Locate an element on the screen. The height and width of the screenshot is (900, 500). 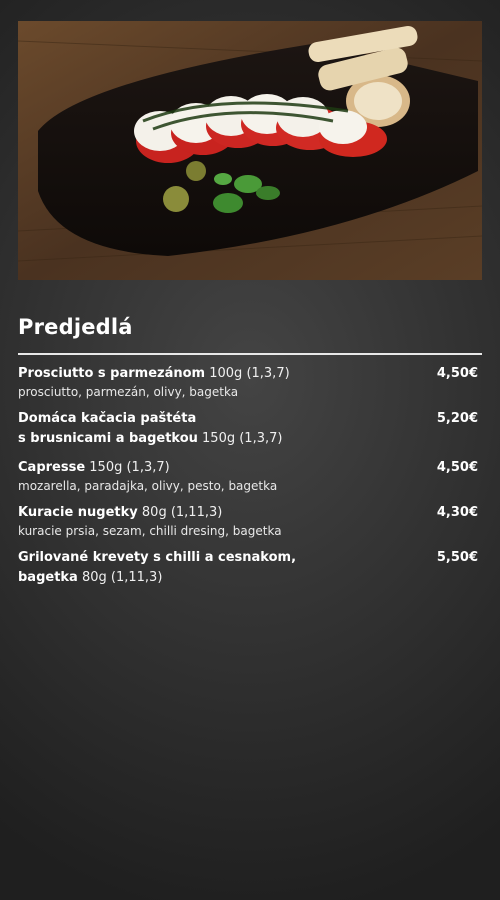
item-name-line: Capresse 150g (1,3,7) is located at coordinates (249, 468).